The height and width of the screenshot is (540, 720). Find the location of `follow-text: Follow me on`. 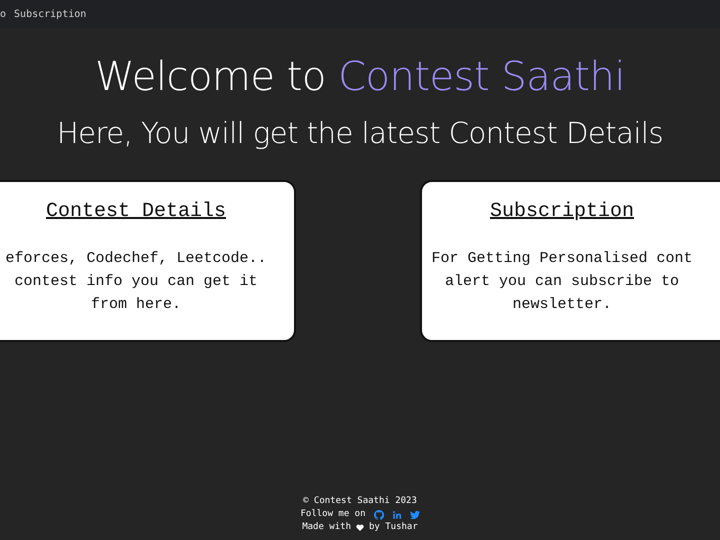

follow-text: Follow me on is located at coordinates (333, 514).